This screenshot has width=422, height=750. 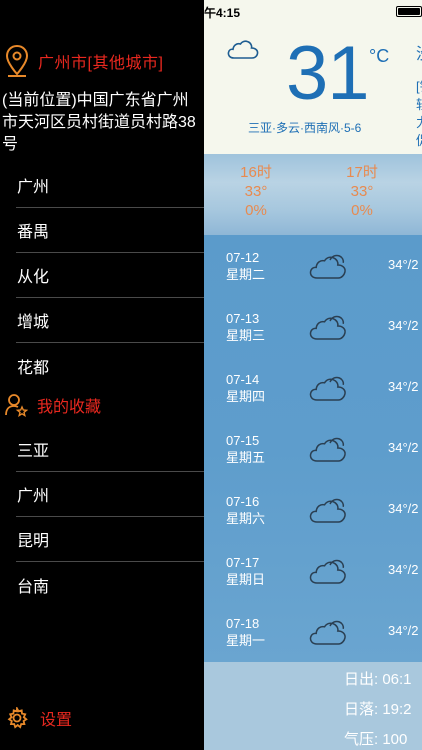 I want to click on favorite-item-guangzhou: 广州, so click(x=110, y=494).